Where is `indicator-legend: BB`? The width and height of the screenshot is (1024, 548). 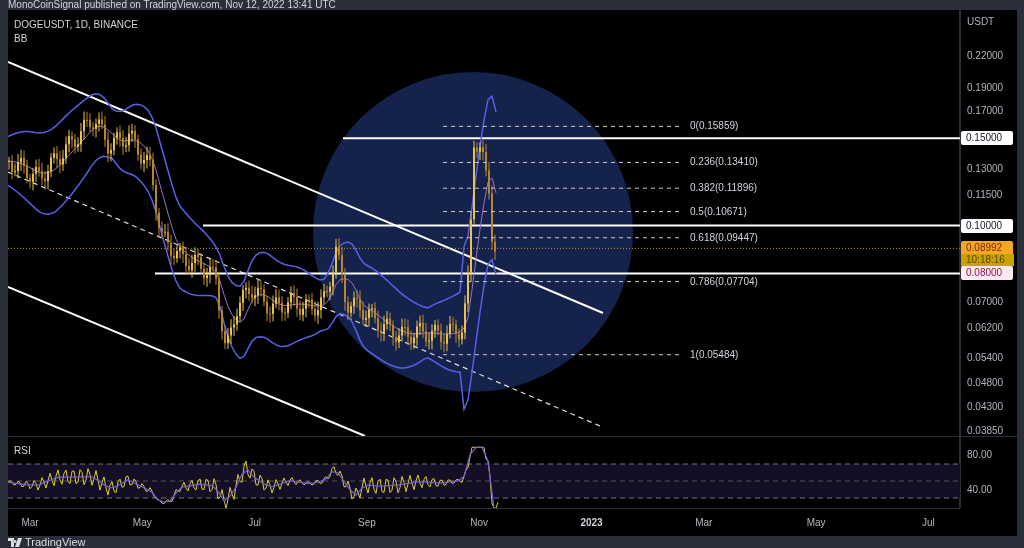
indicator-legend: BB is located at coordinates (21, 39).